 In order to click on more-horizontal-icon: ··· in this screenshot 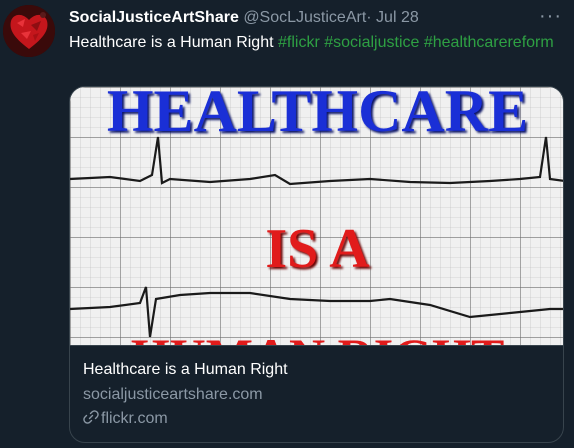, I will do `click(550, 16)`.